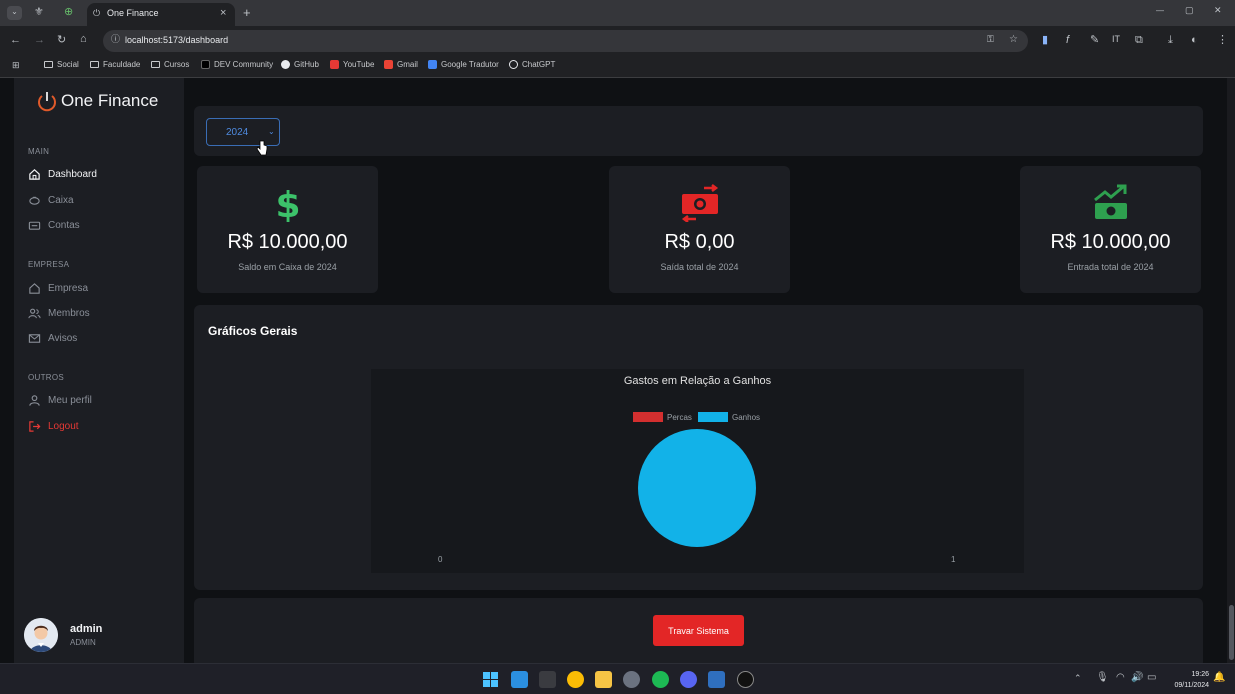  Describe the element at coordinates (716, 679) in the screenshot. I see `visual-studio-icon` at that location.